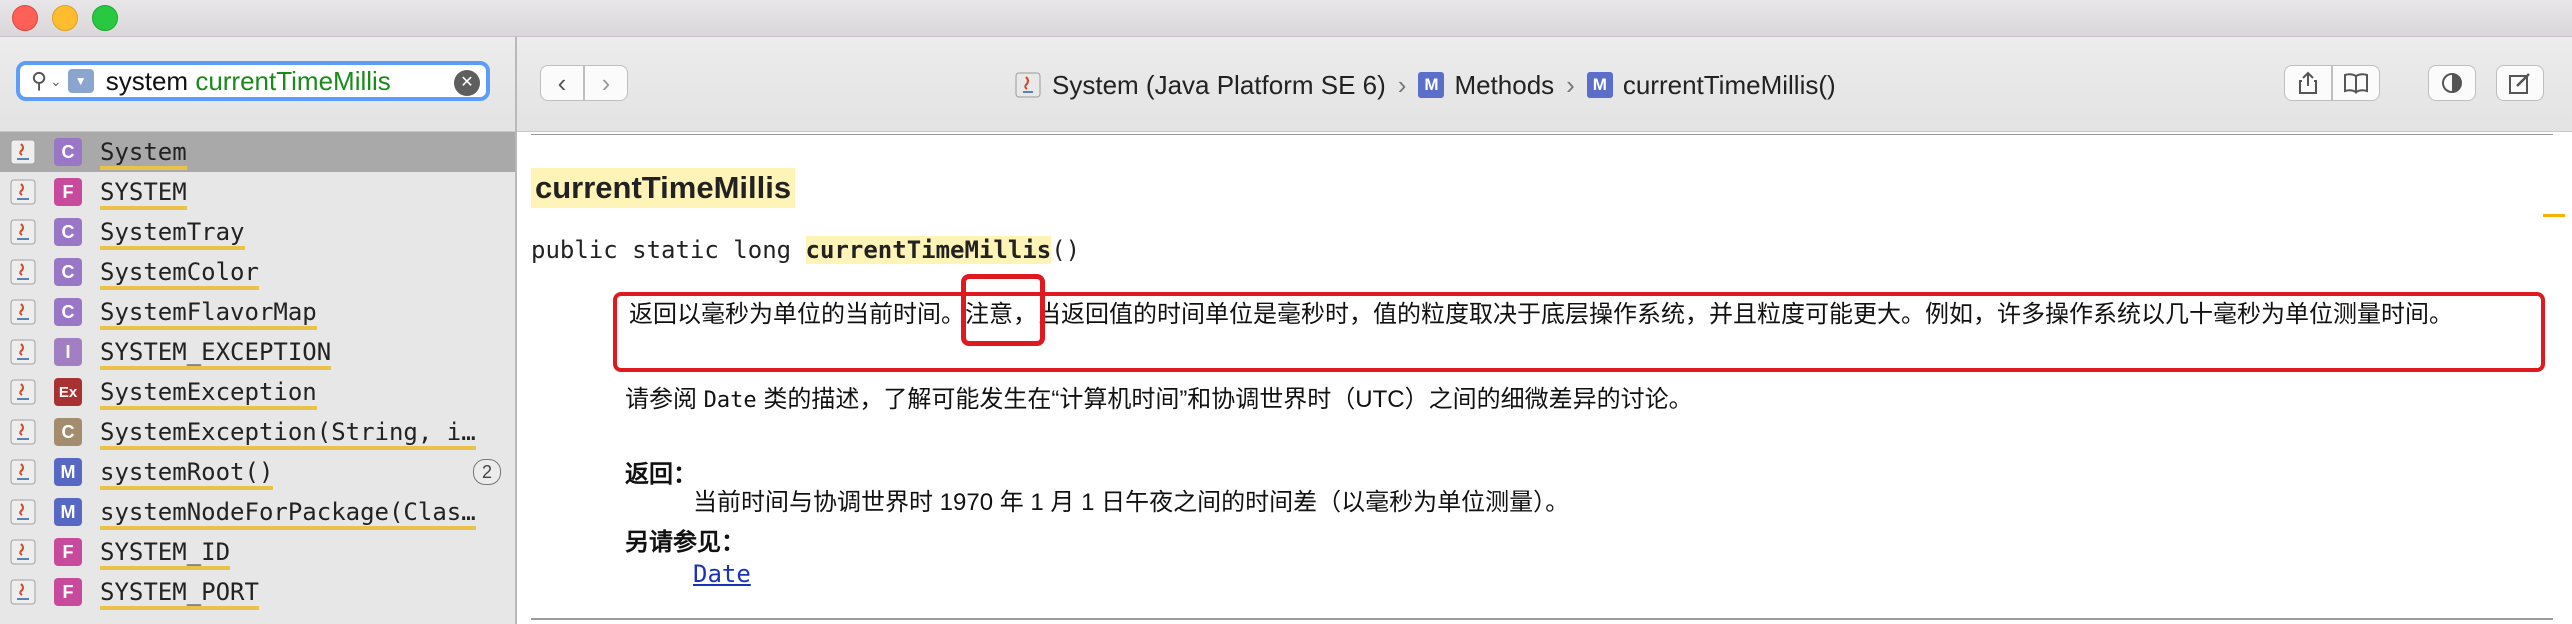  Describe the element at coordinates (685, 542) in the screenshot. I see `see-also-label: 另请参见：` at that location.